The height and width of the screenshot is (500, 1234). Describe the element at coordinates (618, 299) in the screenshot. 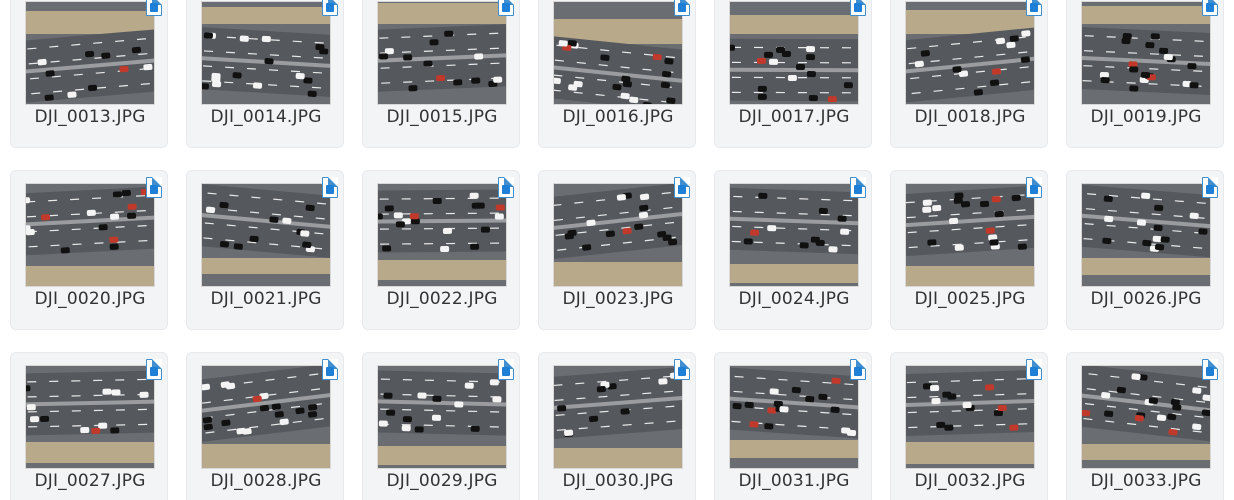

I see `file-name-label: DJI_0023.JPG` at that location.